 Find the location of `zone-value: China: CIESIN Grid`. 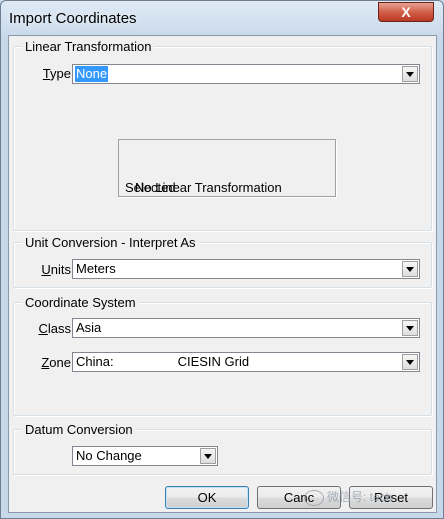

zone-value: China: CIESIN Grid is located at coordinates (163, 361).